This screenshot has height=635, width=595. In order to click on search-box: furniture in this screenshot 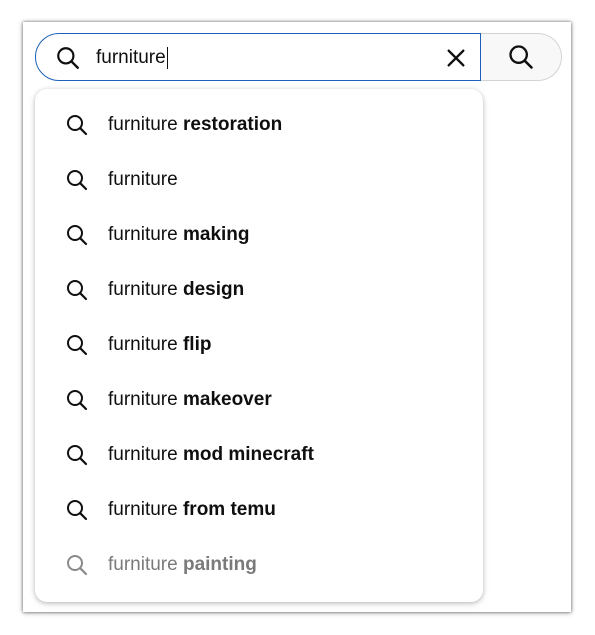, I will do `click(258, 57)`.